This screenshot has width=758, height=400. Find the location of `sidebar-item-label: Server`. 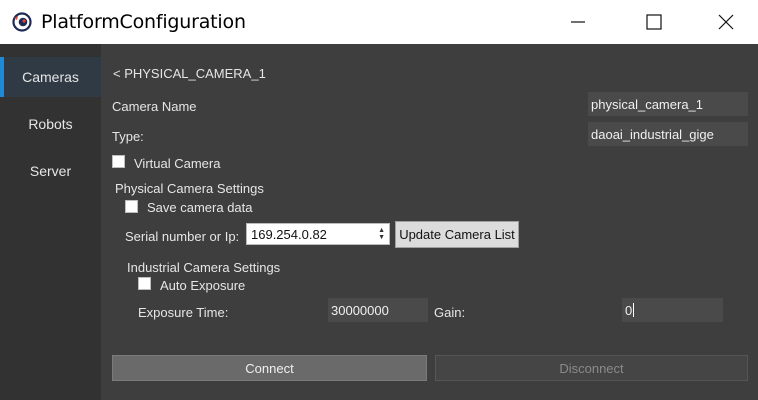

sidebar-item-label: Server is located at coordinates (50, 171).